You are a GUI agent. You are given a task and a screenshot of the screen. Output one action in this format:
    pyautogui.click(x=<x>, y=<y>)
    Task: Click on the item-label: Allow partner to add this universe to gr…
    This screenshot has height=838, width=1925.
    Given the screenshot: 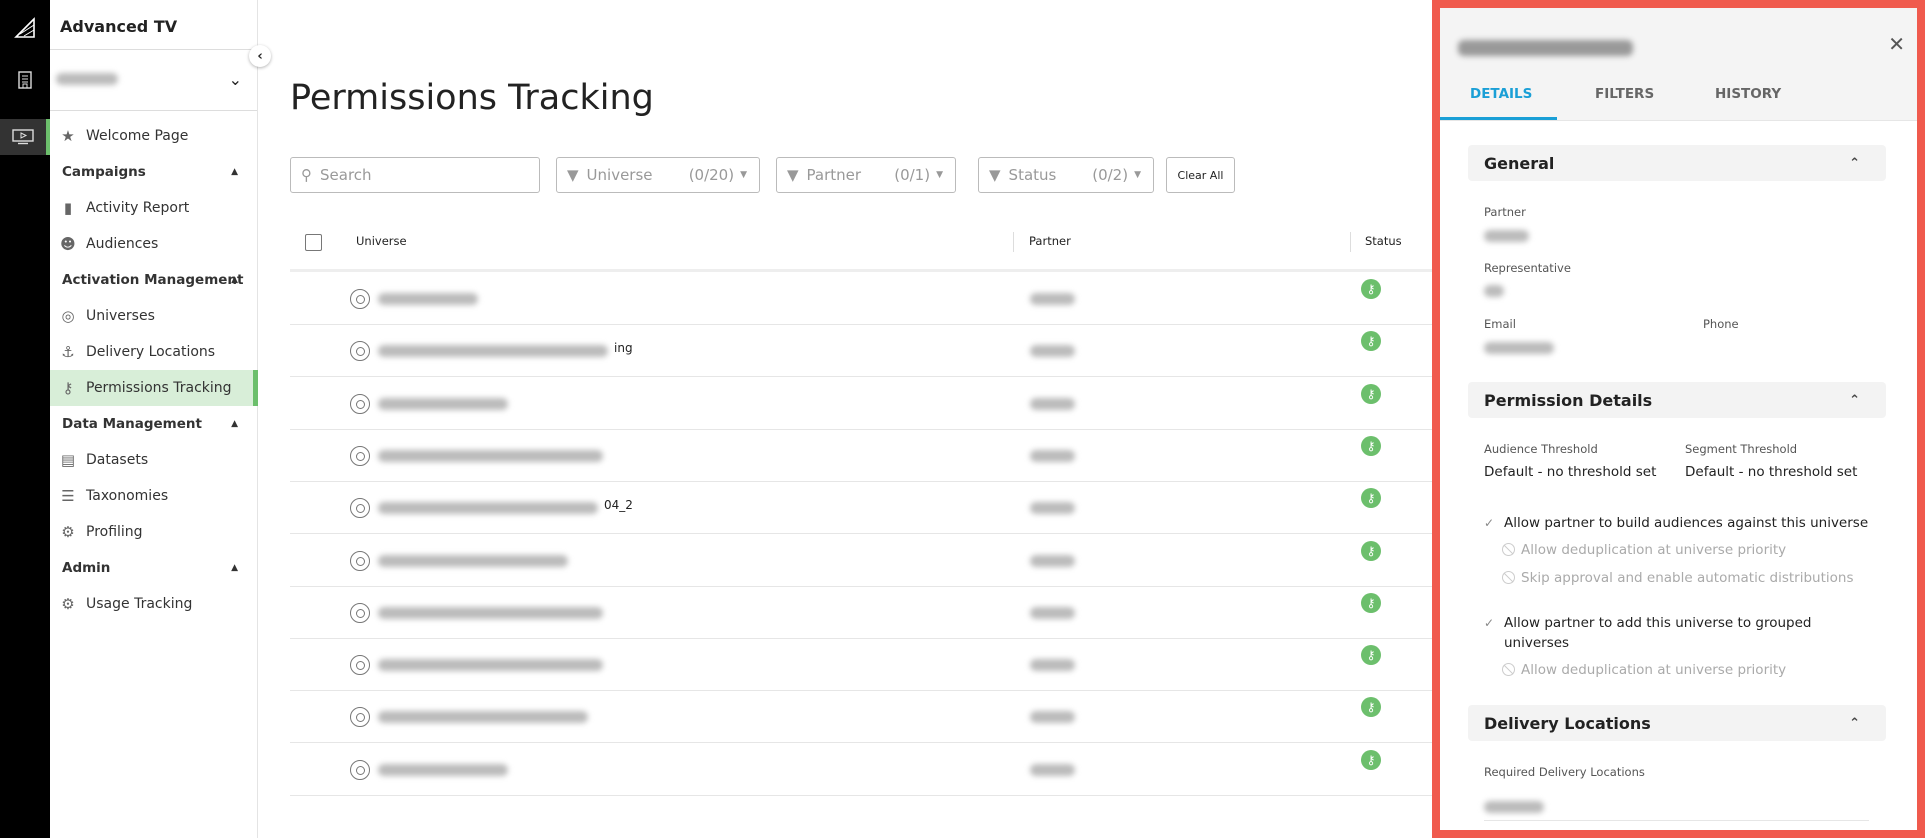 What is the action you would take?
    pyautogui.click(x=1658, y=633)
    